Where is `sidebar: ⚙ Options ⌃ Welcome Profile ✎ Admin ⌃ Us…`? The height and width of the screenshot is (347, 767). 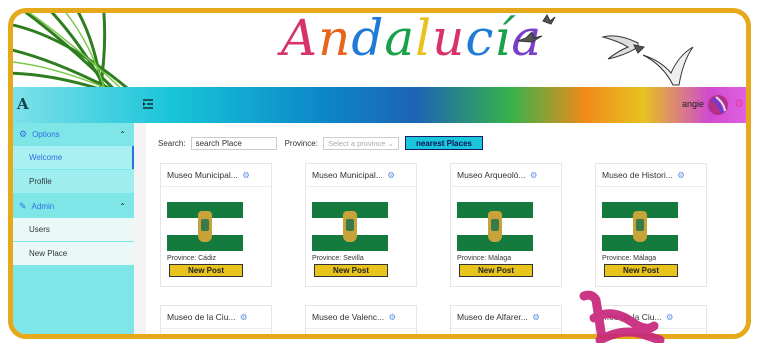
sidebar: ⚙ Options ⌃ Welcome Profile ✎ Admin ⌃ Us… is located at coordinates (73, 228).